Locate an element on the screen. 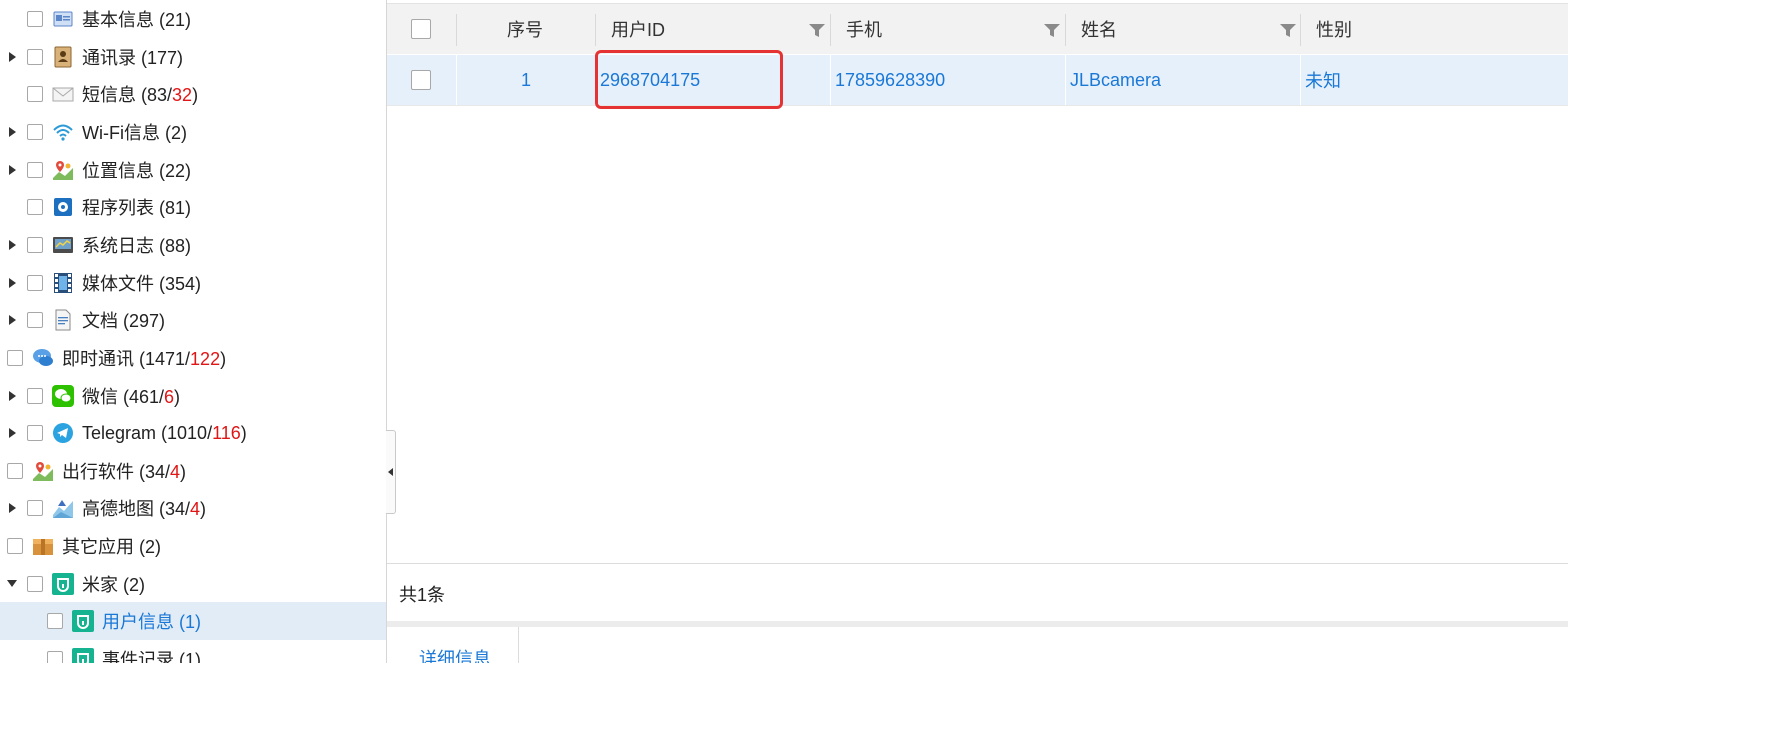  tree-item: 微信 (461/6) is located at coordinates (193, 396).